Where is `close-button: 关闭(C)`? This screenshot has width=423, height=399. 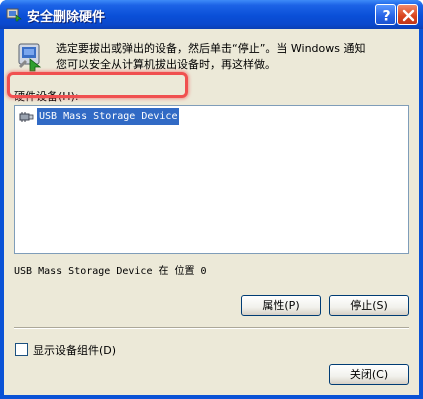 close-button: 关闭(C) is located at coordinates (369, 374).